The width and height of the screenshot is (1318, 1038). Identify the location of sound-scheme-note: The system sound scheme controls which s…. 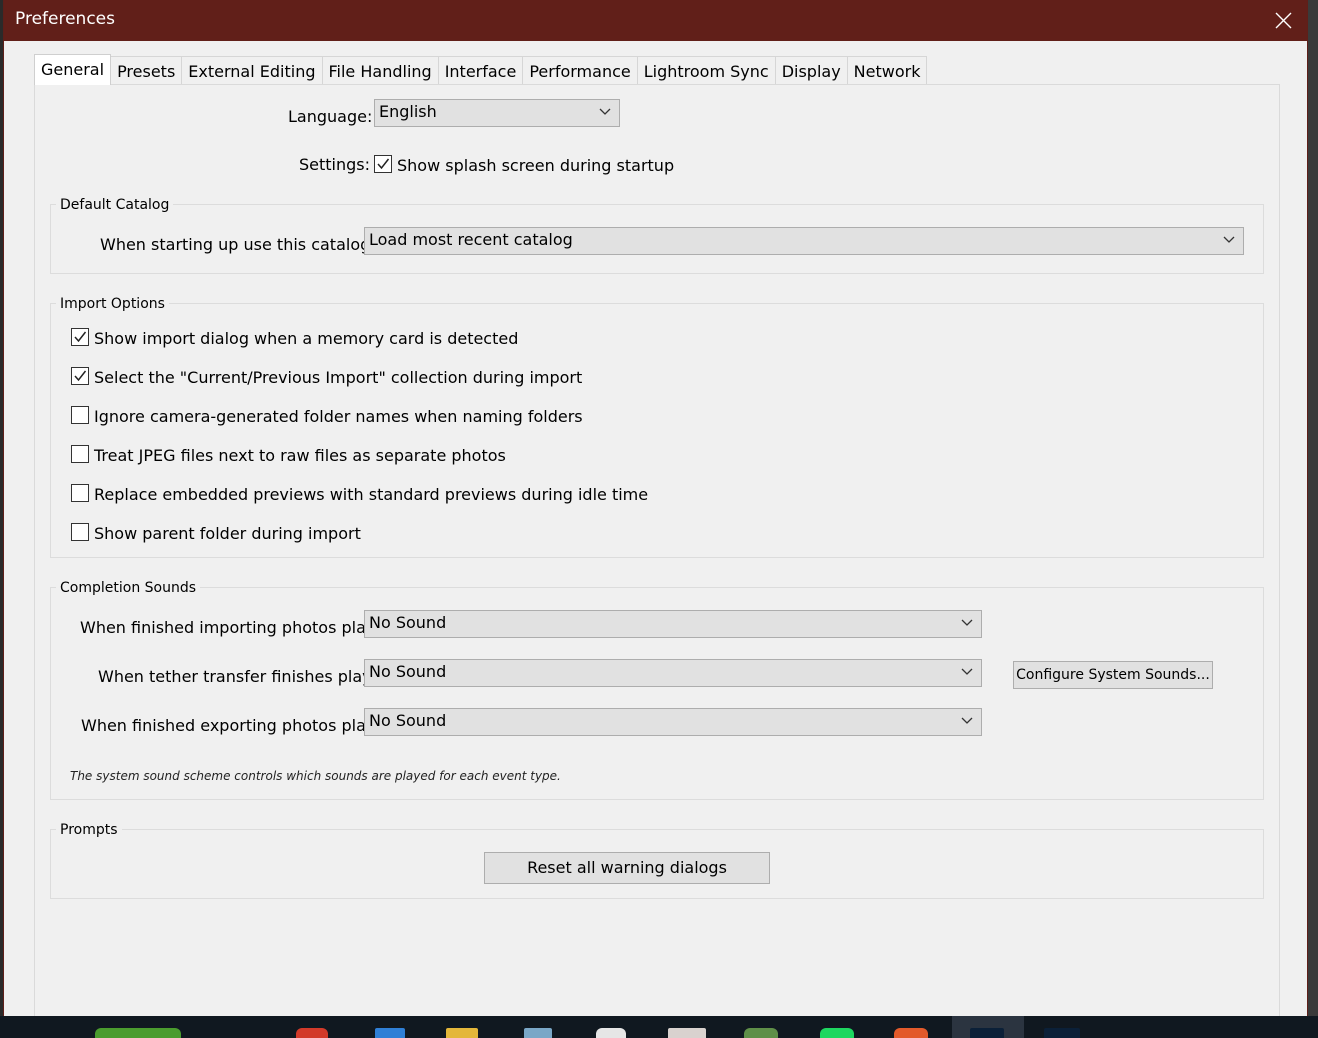
(315, 776).